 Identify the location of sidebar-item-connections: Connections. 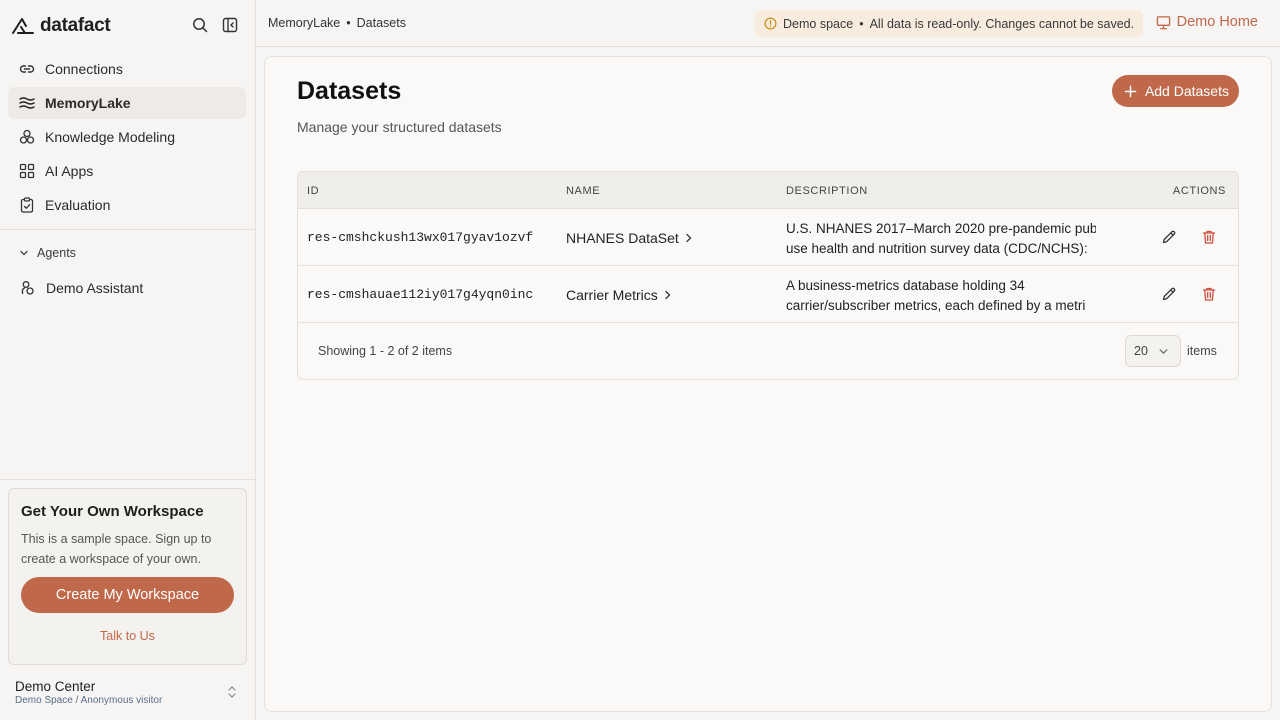
(127, 69).